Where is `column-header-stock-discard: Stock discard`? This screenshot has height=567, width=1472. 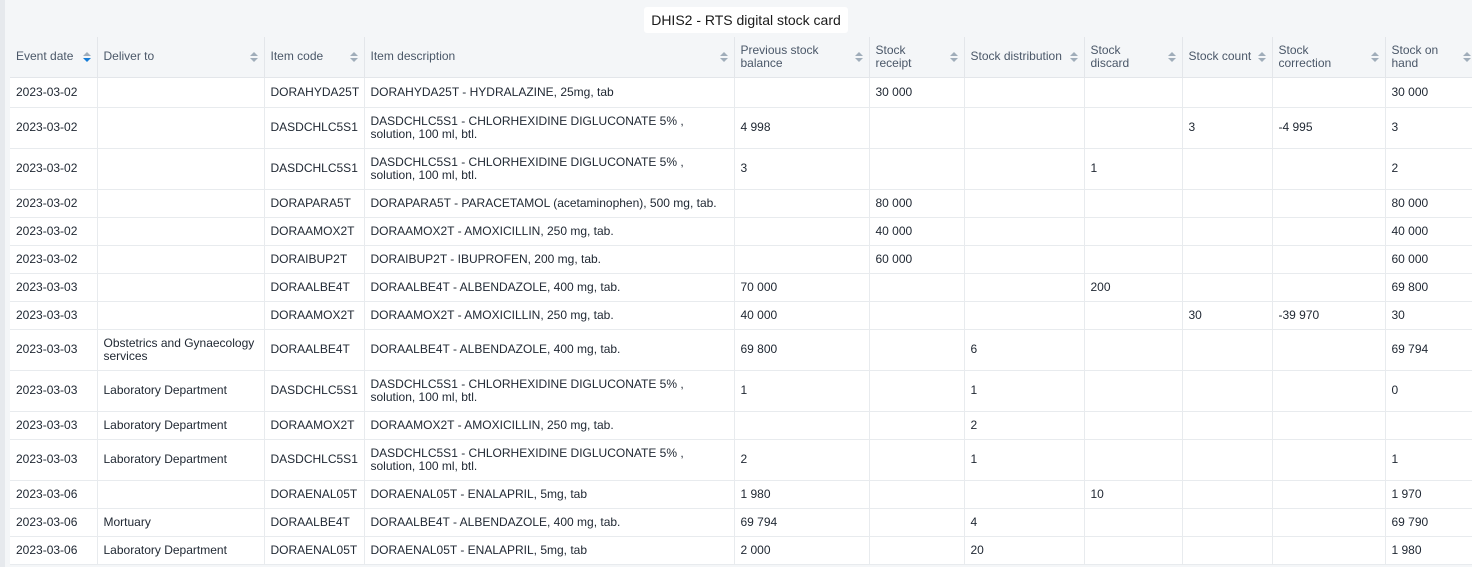 column-header-stock-discard: Stock discard is located at coordinates (1133, 57).